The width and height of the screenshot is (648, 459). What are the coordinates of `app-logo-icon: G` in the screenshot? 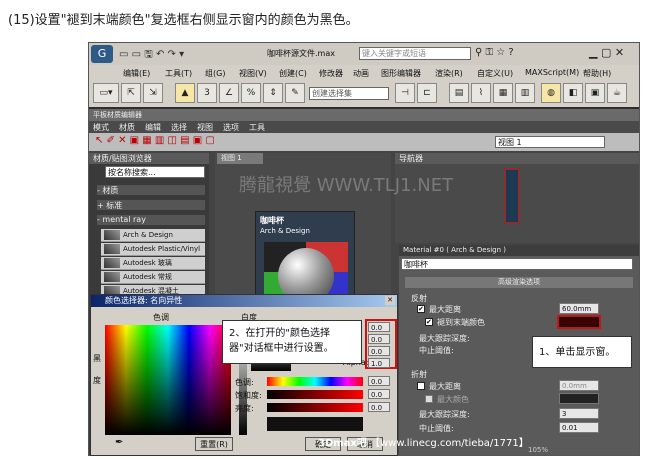 It's located at (102, 54).